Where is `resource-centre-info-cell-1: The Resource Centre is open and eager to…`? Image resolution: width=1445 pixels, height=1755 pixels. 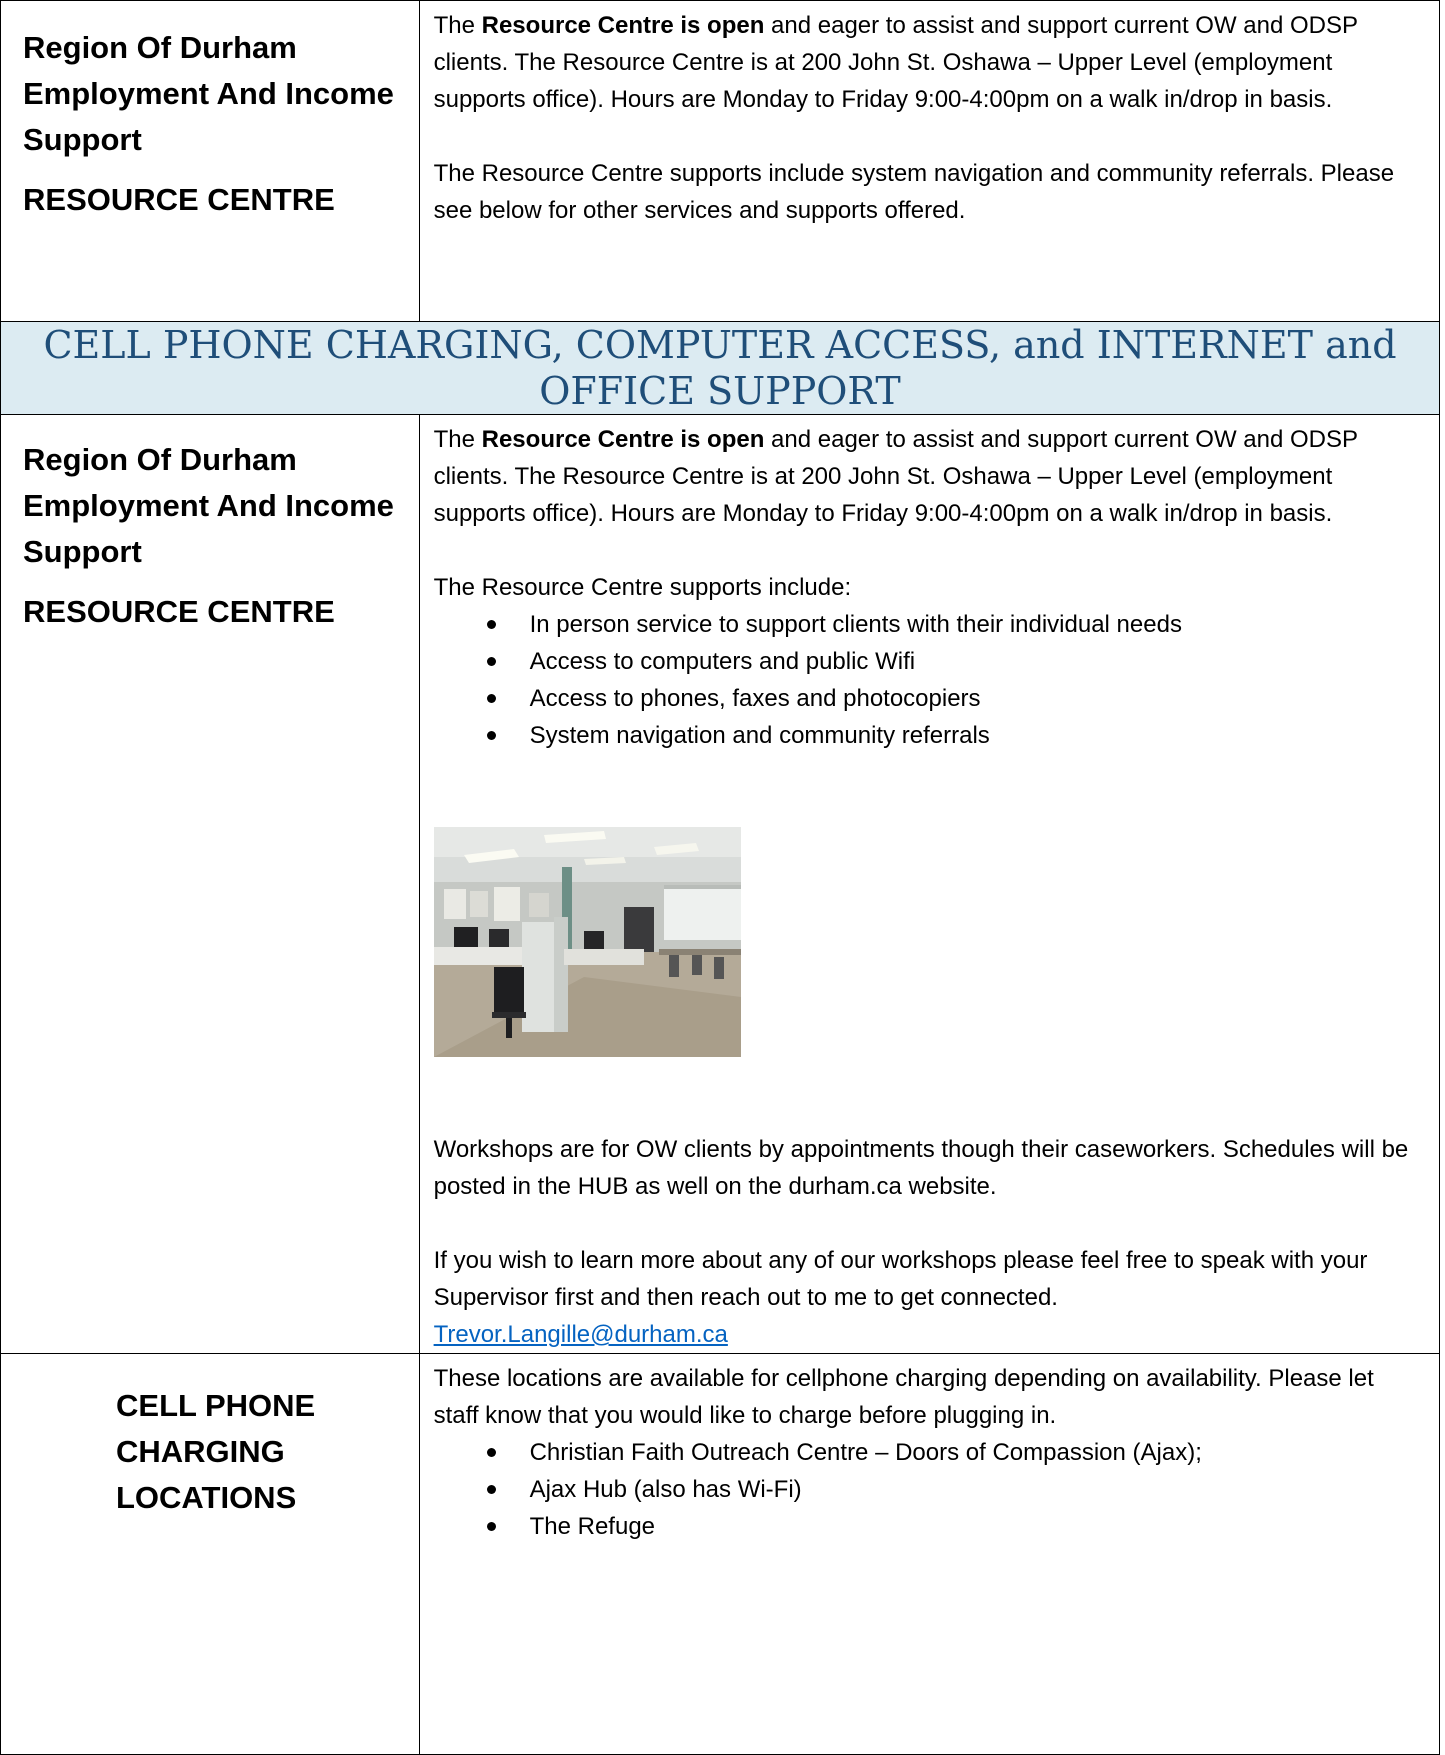 resource-centre-info-cell-1: The Resource Centre is open and eager to… is located at coordinates (929, 161).